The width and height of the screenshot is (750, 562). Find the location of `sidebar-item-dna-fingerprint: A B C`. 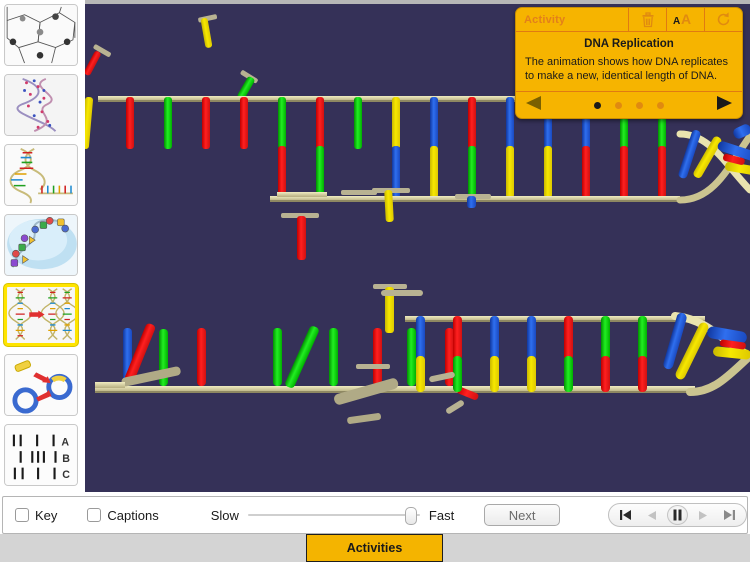

sidebar-item-dna-fingerprint: A B C is located at coordinates (41, 455).